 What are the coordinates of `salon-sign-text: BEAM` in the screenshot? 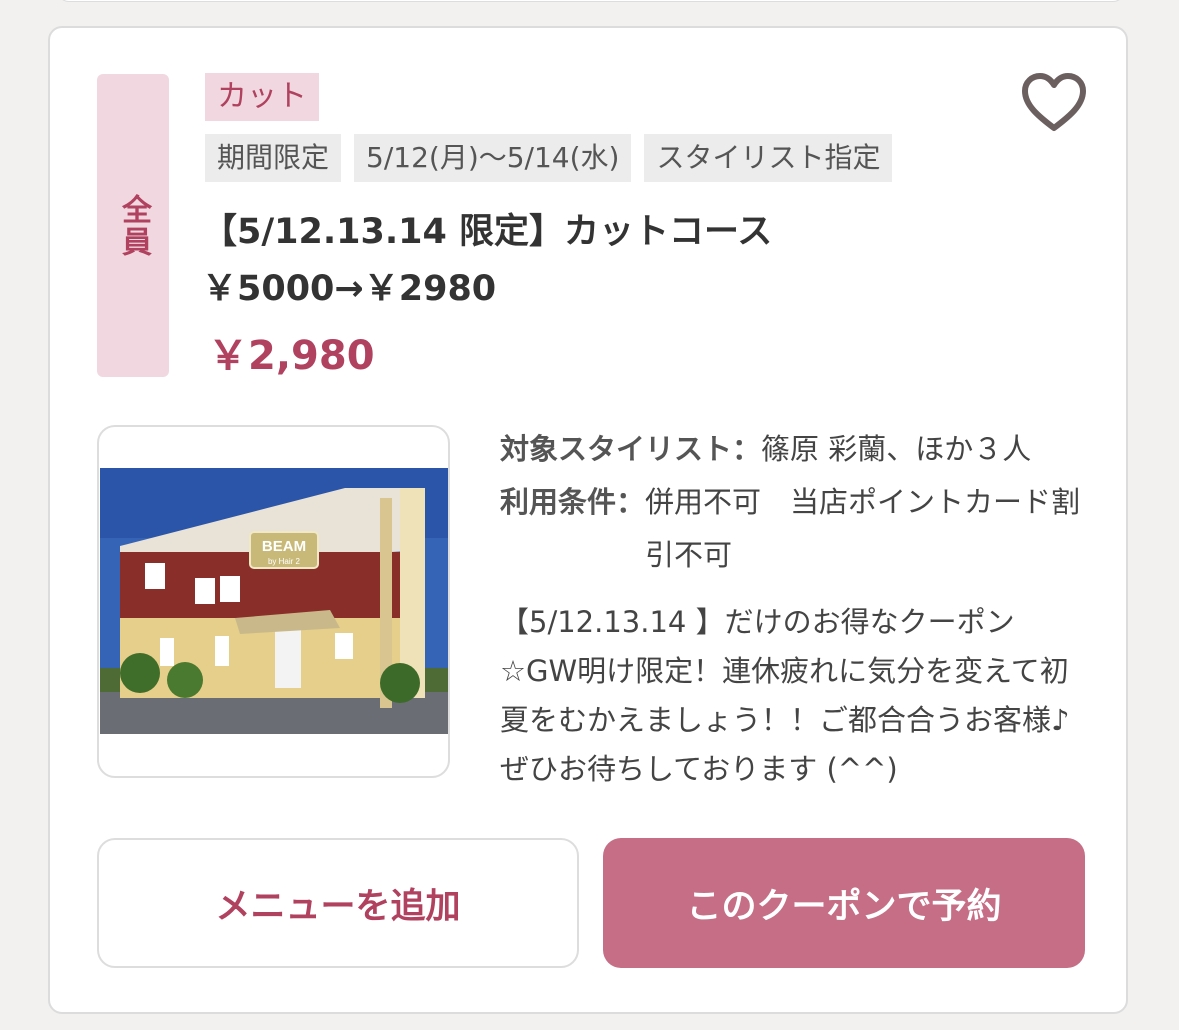 It's located at (284, 546).